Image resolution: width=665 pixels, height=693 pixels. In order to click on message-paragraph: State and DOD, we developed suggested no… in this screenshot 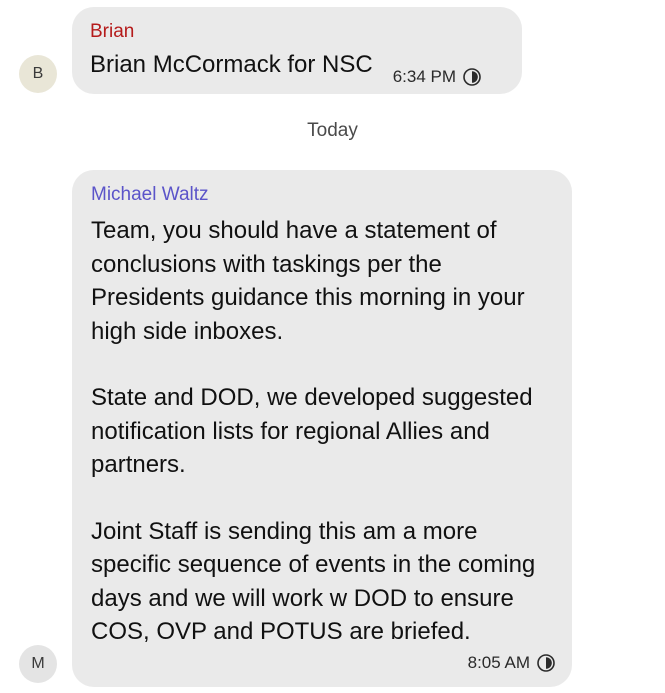, I will do `click(312, 431)`.